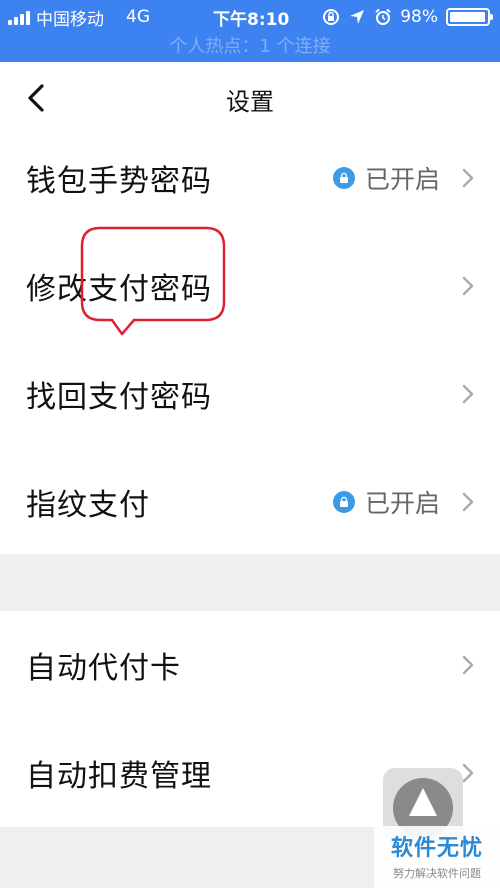 The image size is (500, 888). Describe the element at coordinates (419, 17) in the screenshot. I see `battery-percent: 98%` at that location.